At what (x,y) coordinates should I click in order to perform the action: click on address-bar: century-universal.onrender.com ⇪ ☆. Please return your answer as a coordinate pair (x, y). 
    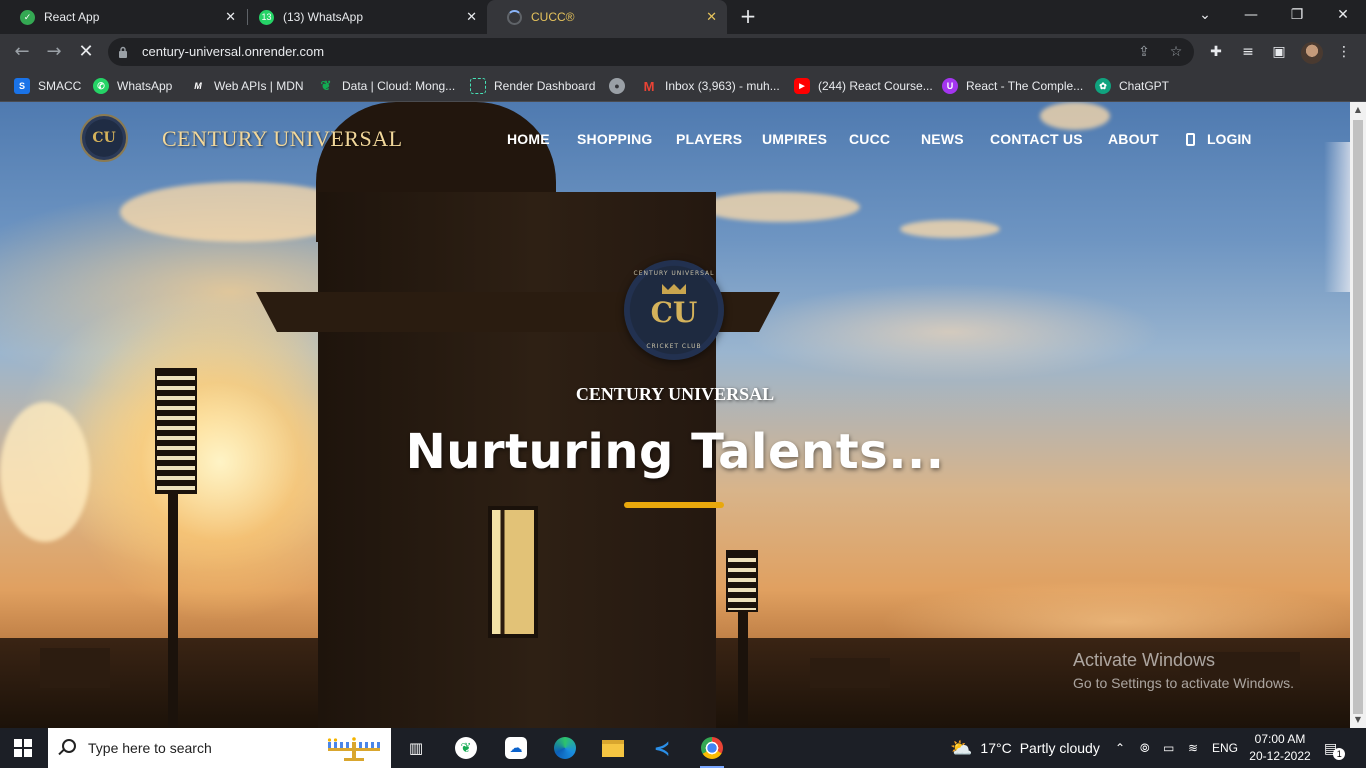
    Looking at the image, I should click on (651, 52).